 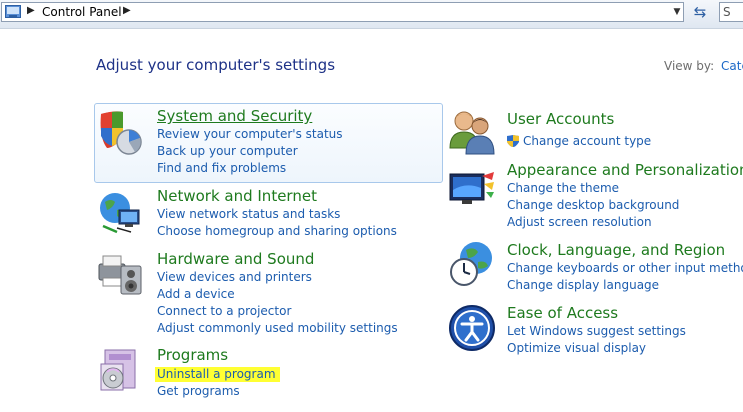 What do you see at coordinates (121, 132) in the screenshot?
I see `shield-chart-icon` at bounding box center [121, 132].